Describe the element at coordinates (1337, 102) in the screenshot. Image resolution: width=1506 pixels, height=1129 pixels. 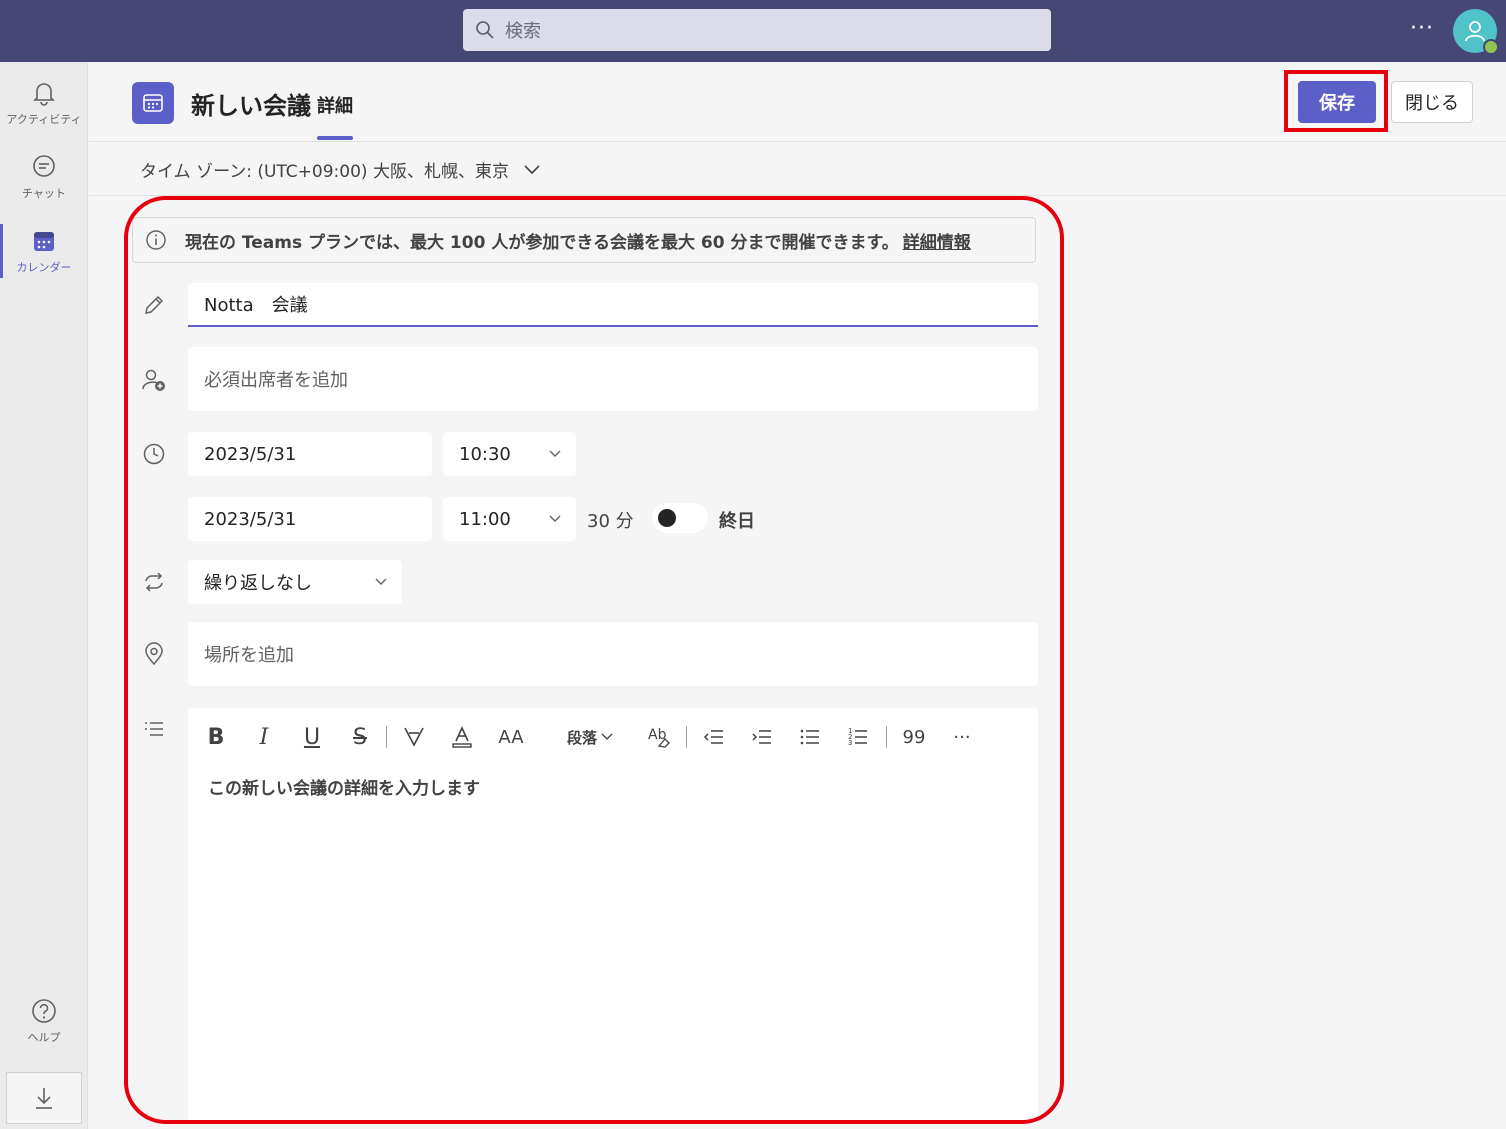
I see `save-button: 保存` at that location.